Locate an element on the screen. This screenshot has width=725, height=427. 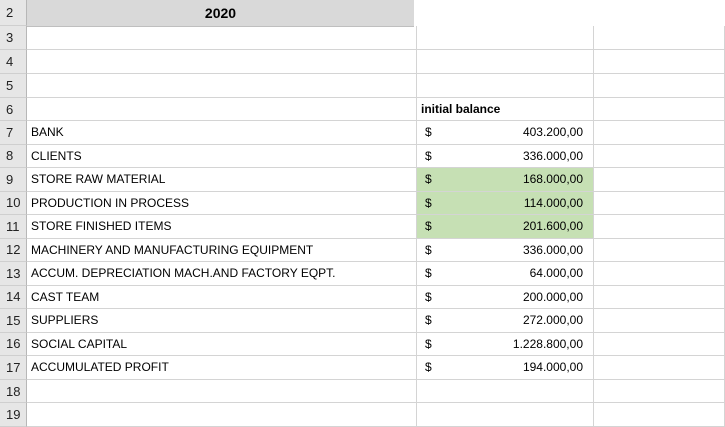
table-row: 9 STORE RAW MATERIAL $168.000,00 is located at coordinates (362, 180).